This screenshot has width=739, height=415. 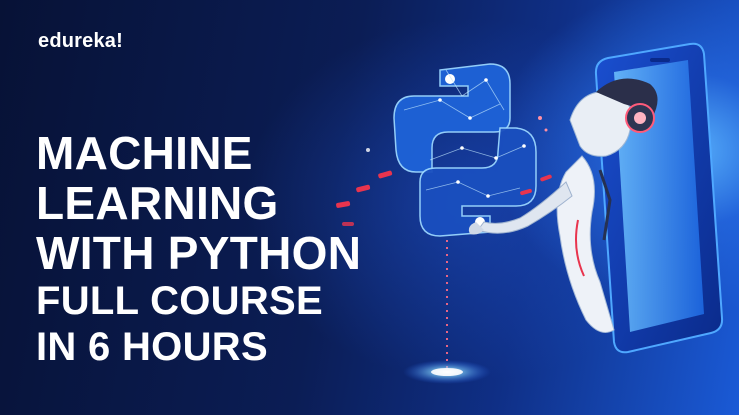 What do you see at coordinates (199, 253) in the screenshot?
I see `title-line-3: WITH PYTHON` at bounding box center [199, 253].